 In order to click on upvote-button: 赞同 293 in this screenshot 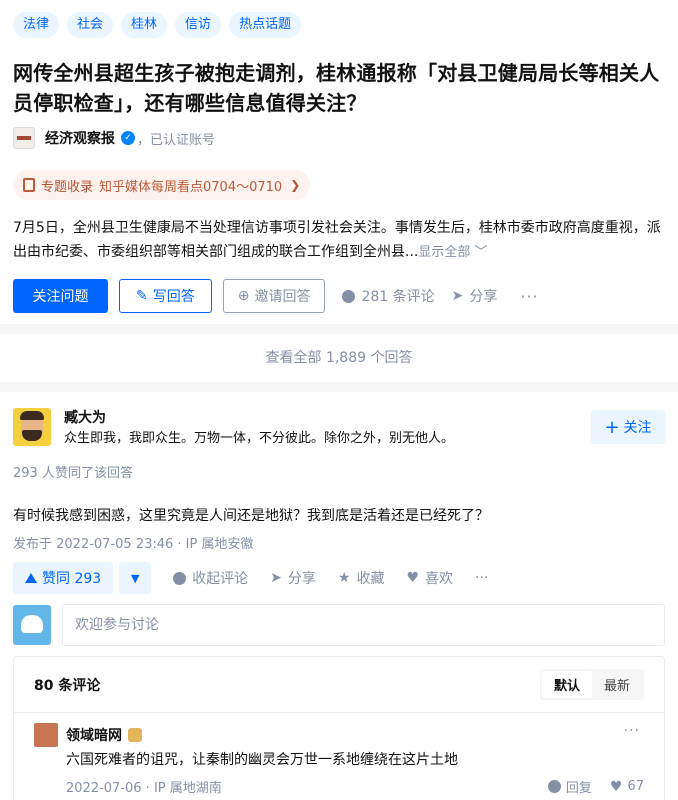, I will do `click(63, 578)`.